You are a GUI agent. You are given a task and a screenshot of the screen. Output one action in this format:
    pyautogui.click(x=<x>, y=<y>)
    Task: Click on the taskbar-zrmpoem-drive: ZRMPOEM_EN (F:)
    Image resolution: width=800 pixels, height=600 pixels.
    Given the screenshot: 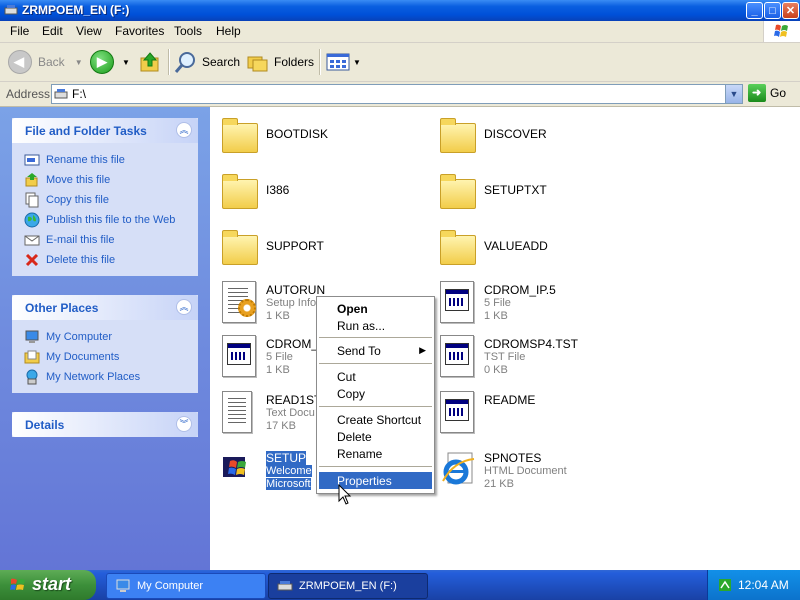 What is the action you would take?
    pyautogui.click(x=348, y=586)
    